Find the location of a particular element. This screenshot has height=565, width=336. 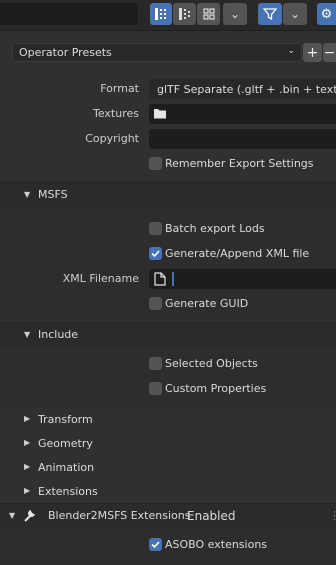

vertical-list-view-button is located at coordinates (161, 14).